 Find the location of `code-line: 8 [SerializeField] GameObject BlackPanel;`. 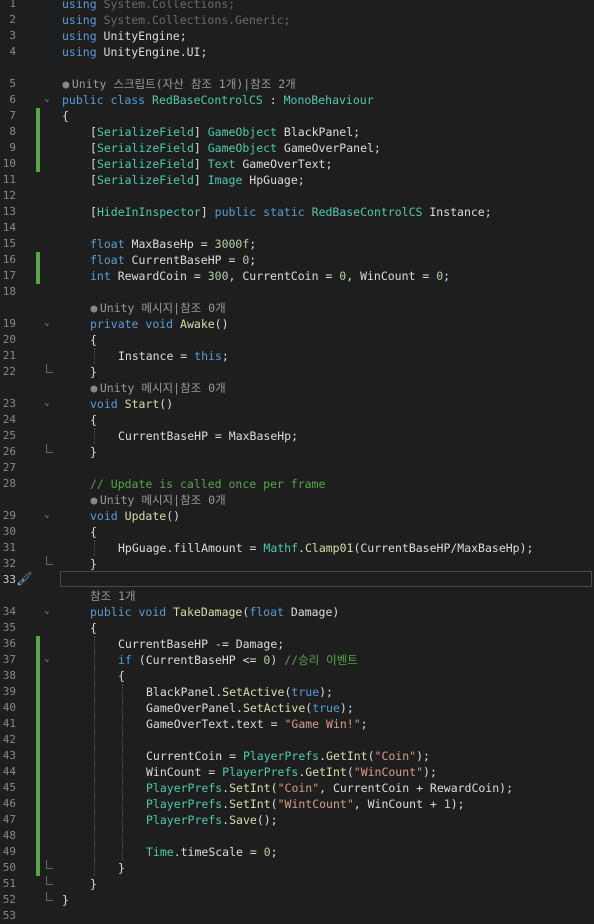

code-line: 8 [SerializeField] GameObject BlackPanel; is located at coordinates (297, 132).